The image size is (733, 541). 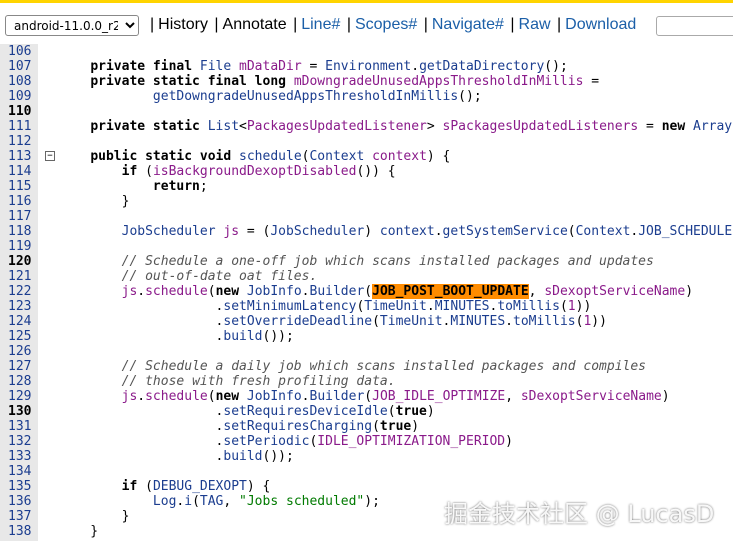 I want to click on line-number: 113, so click(x=22, y=156).